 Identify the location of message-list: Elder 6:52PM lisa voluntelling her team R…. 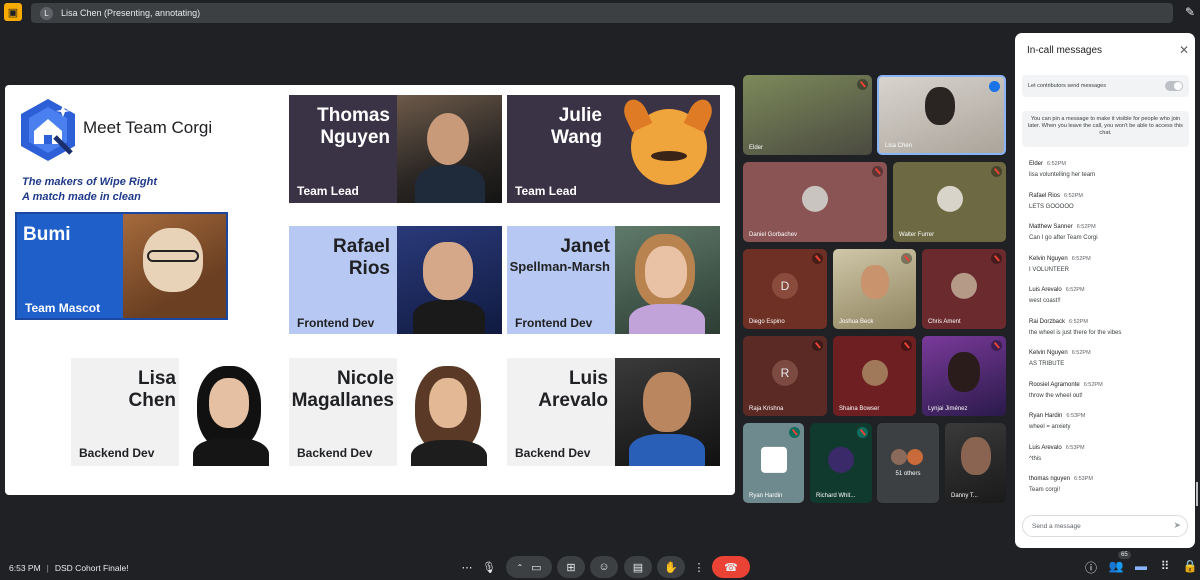
(1109, 334).